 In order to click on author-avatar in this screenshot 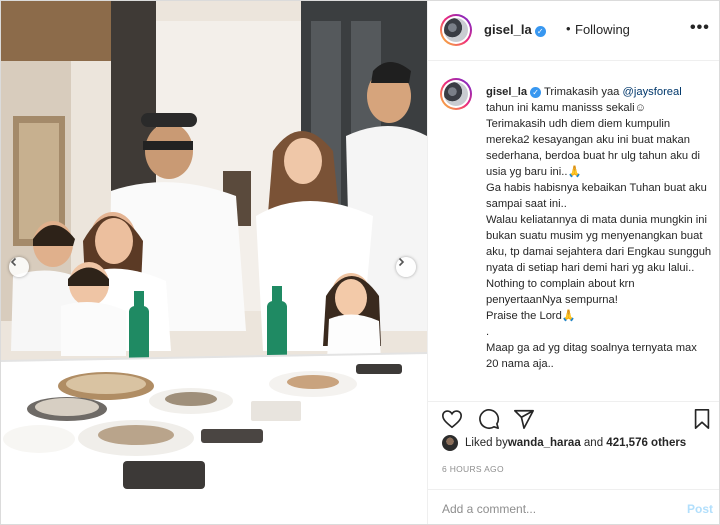, I will do `click(456, 30)`.